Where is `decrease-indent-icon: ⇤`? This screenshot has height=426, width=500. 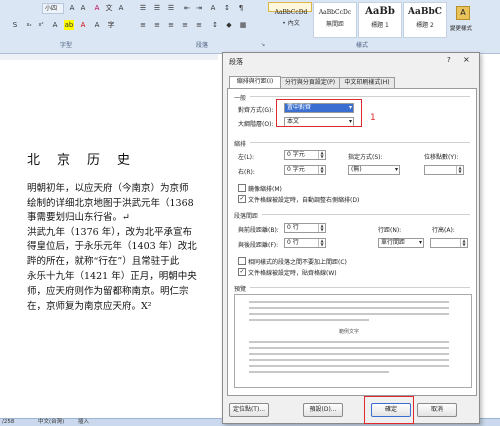 decrease-indent-icon: ⇤ is located at coordinates (187, 8).